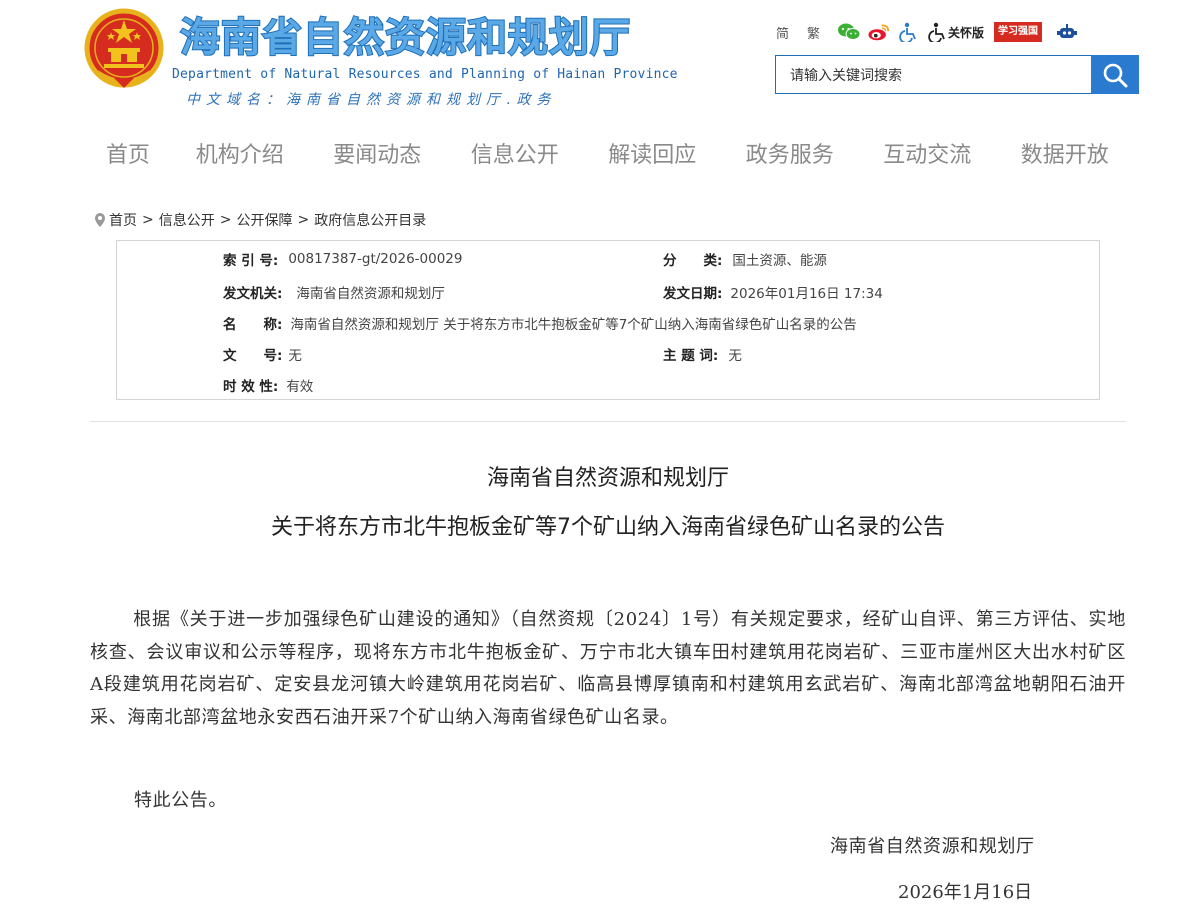  I want to click on info-validity-row: 时 效 性: 有效, so click(268, 385).